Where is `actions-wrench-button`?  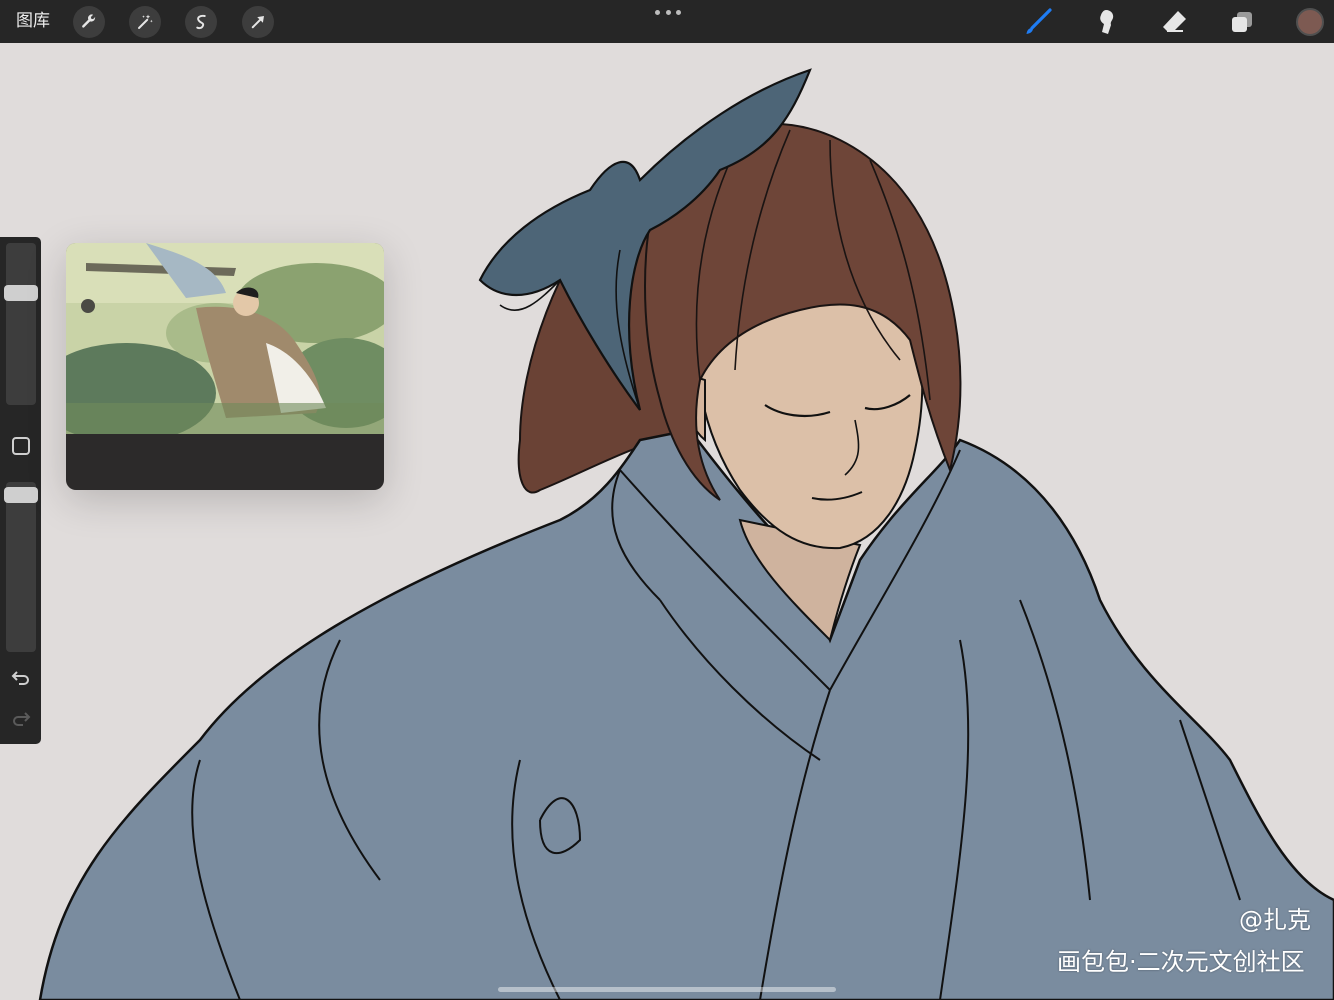
actions-wrench-button is located at coordinates (89, 22).